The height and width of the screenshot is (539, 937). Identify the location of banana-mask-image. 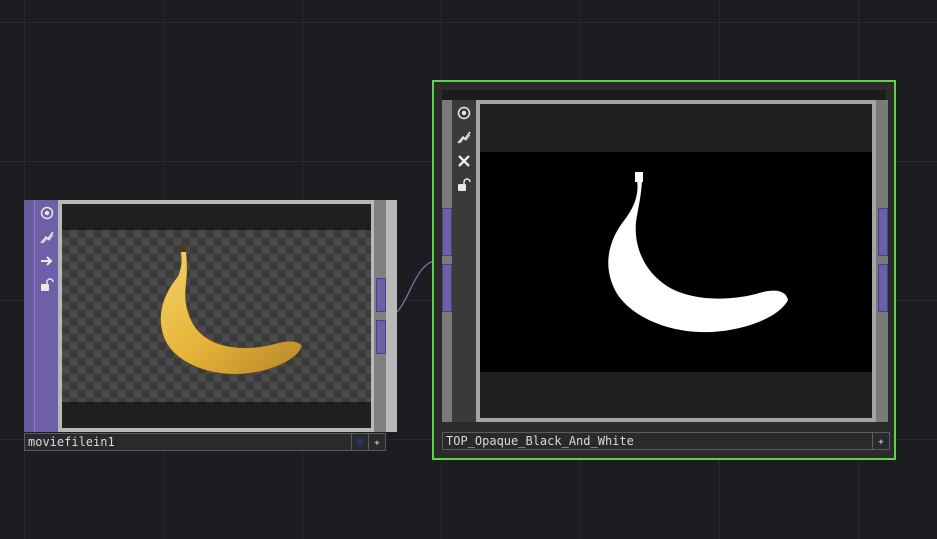
(698, 252).